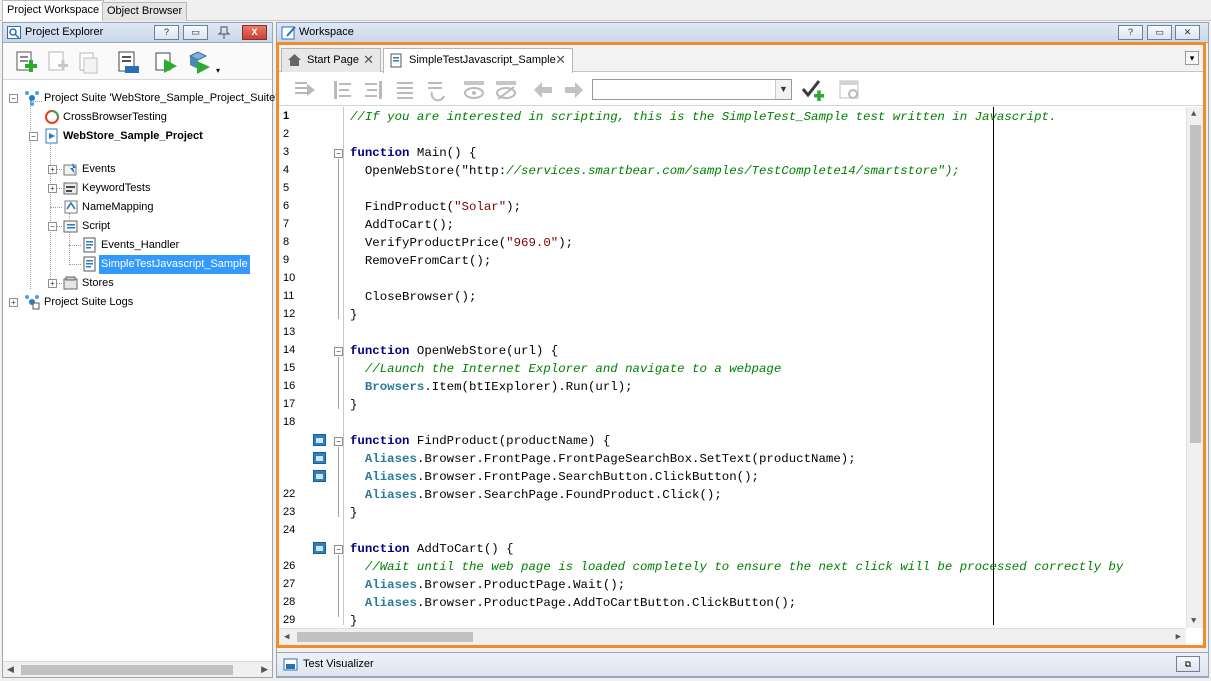 This screenshot has width=1211, height=681. Describe the element at coordinates (813, 90) in the screenshot. I see `add-checkpoint-icon` at that location.